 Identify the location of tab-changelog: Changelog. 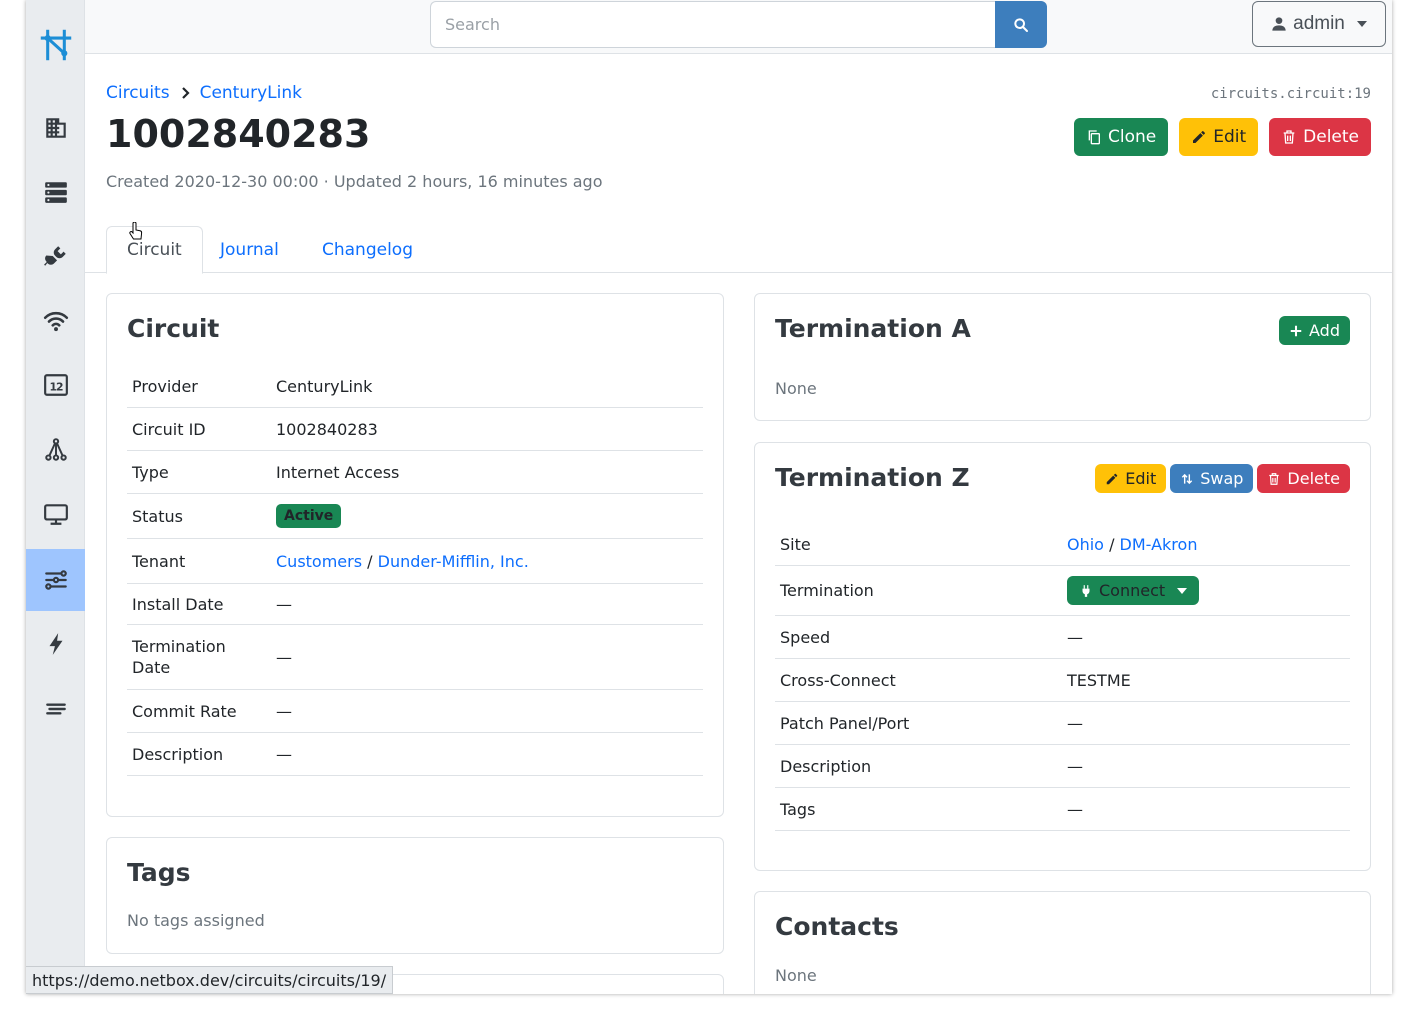
(367, 249).